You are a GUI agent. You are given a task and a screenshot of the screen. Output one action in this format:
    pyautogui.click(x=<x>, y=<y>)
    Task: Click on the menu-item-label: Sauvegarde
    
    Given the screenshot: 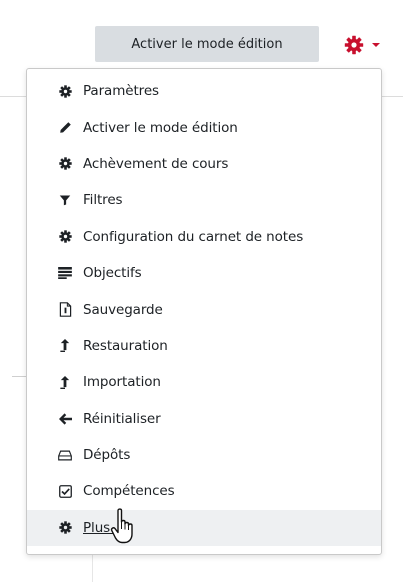 What is the action you would take?
    pyautogui.click(x=123, y=309)
    